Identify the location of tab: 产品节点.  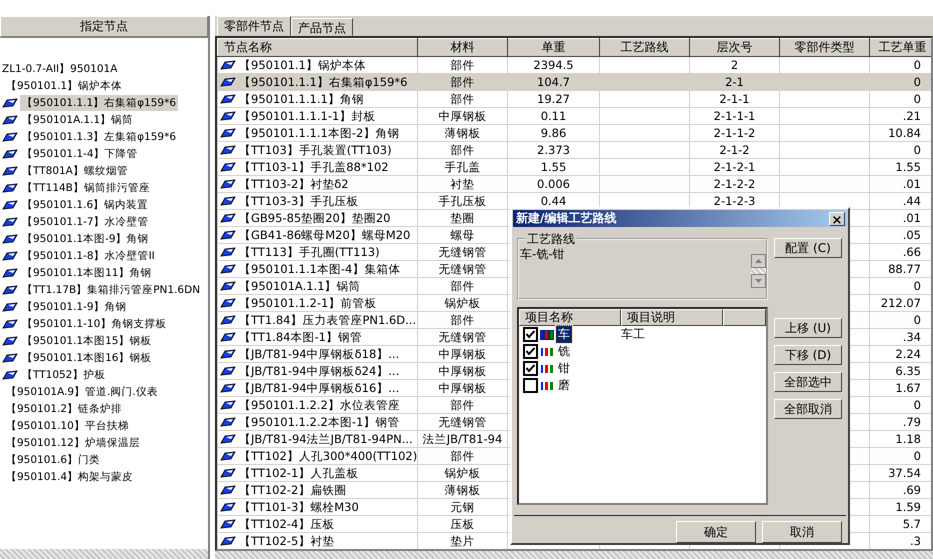
(322, 27).